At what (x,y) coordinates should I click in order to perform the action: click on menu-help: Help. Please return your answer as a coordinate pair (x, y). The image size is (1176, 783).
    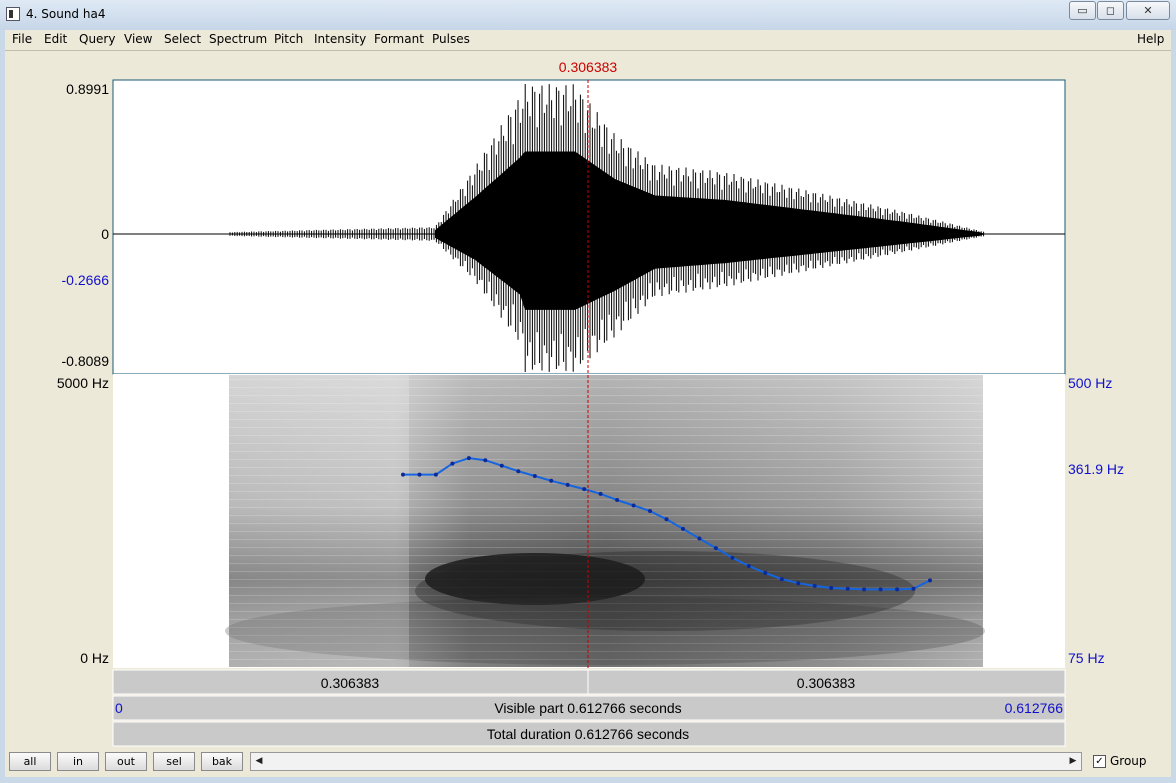
    Looking at the image, I should click on (1150, 39).